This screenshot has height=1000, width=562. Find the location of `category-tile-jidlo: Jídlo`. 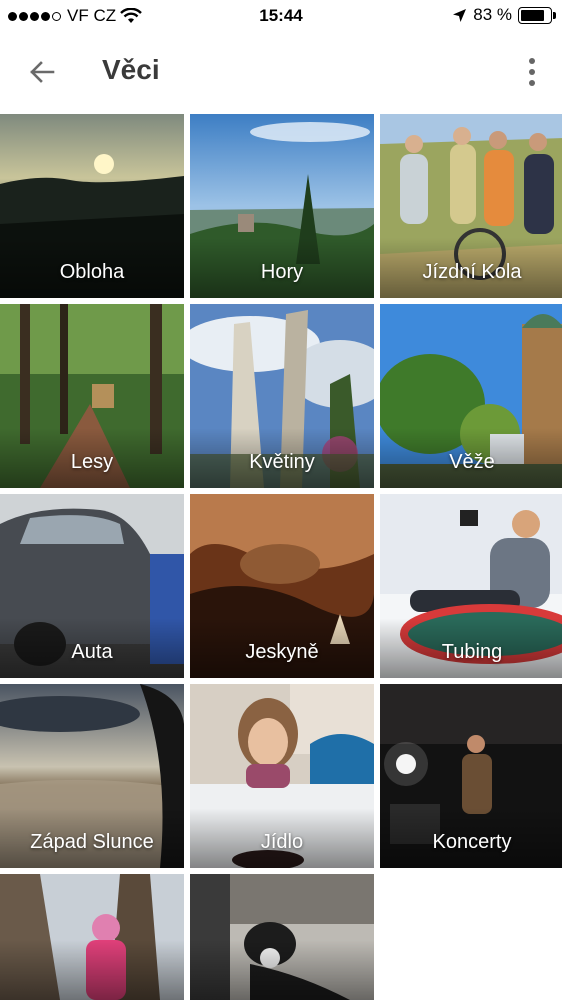

category-tile-jidlo: Jídlo is located at coordinates (282, 776).